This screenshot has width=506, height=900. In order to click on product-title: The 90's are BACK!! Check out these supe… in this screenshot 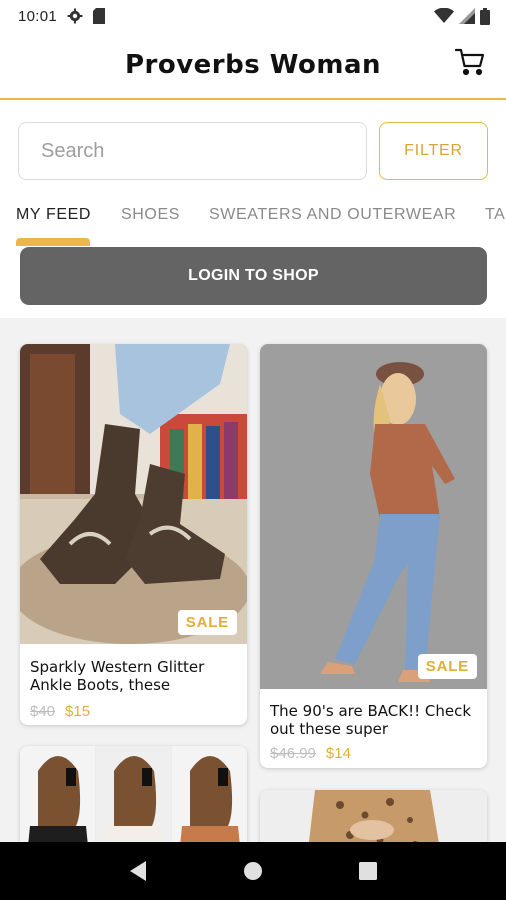, I will do `click(371, 720)`.